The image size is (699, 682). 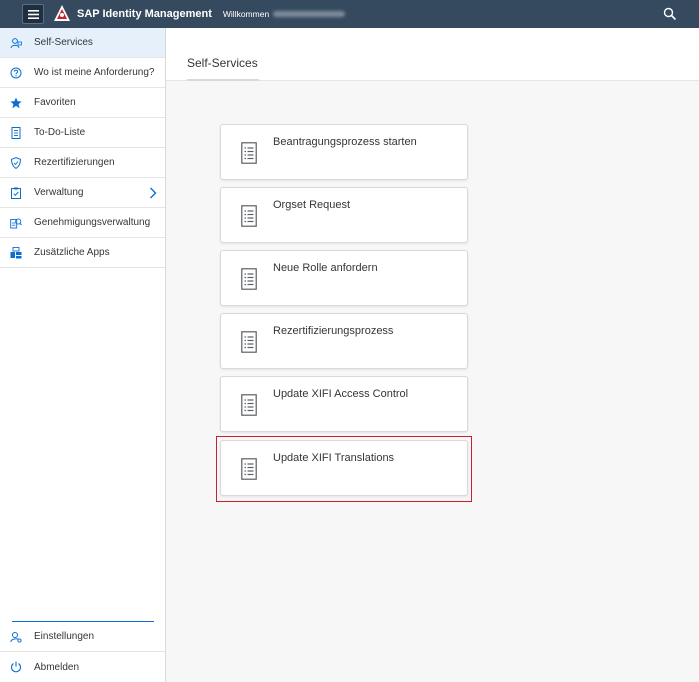 What do you see at coordinates (94, 72) in the screenshot?
I see `sidebar-item-label: Wo ist meine Anforderung?` at bounding box center [94, 72].